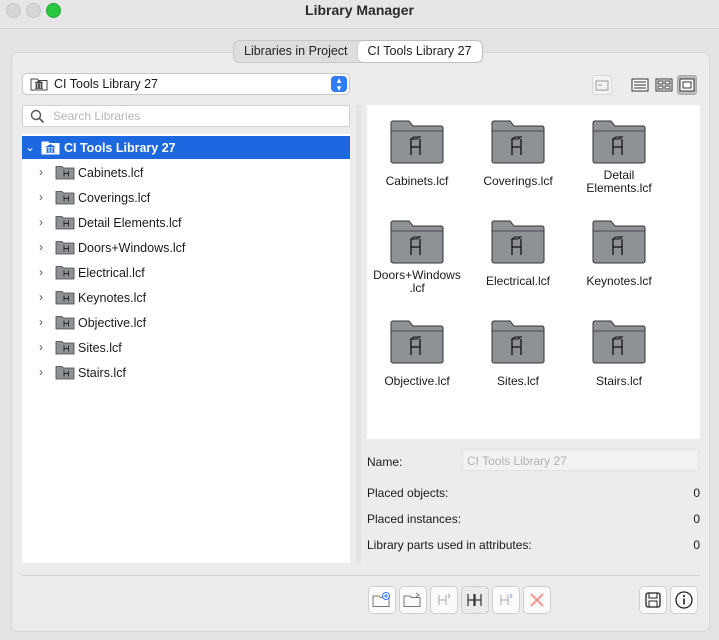 The image size is (719, 640). What do you see at coordinates (186, 147) in the screenshot?
I see `tree-root-item: ⌄ CI Tools Library 27` at bounding box center [186, 147].